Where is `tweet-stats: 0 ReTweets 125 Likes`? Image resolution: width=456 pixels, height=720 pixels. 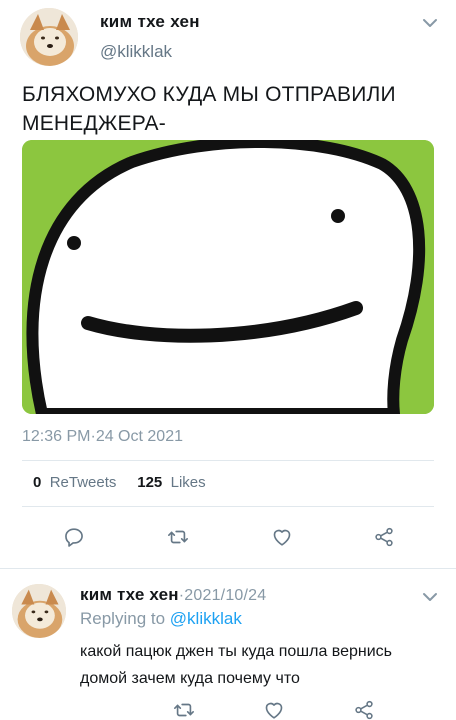 tweet-stats: 0 ReTweets 125 Likes is located at coordinates (119, 482).